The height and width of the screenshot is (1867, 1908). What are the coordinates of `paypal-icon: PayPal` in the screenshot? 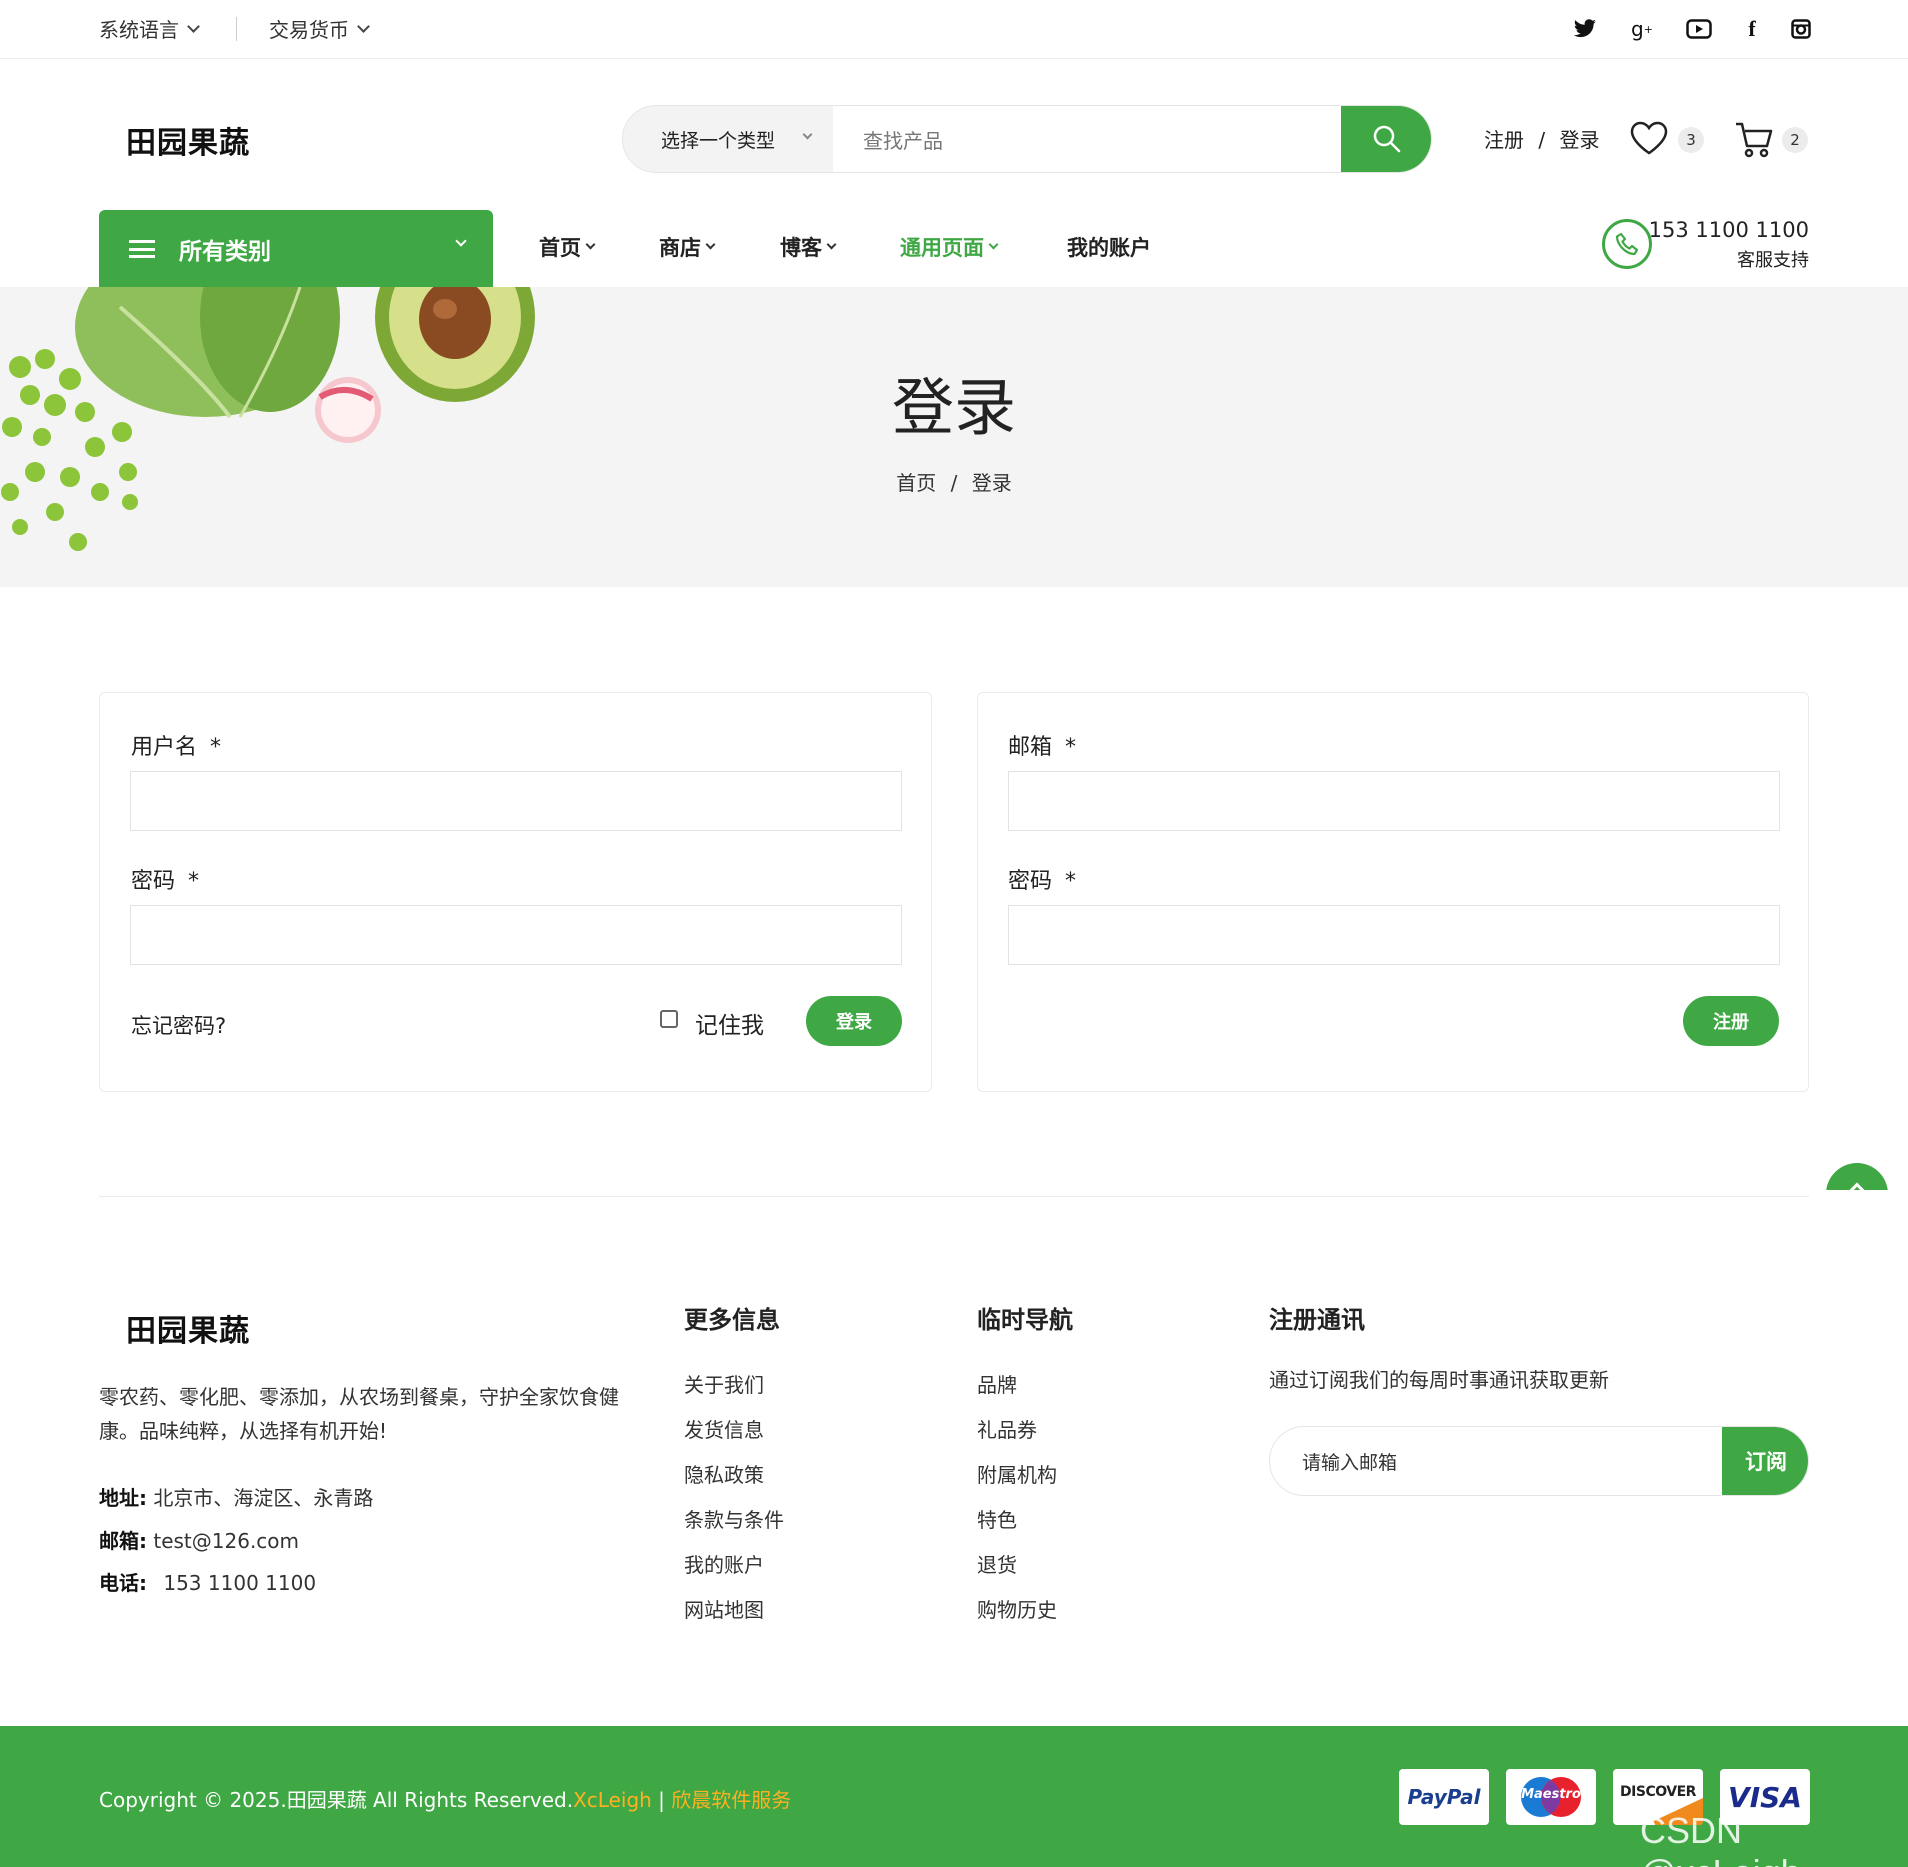 It's located at (1444, 1797).